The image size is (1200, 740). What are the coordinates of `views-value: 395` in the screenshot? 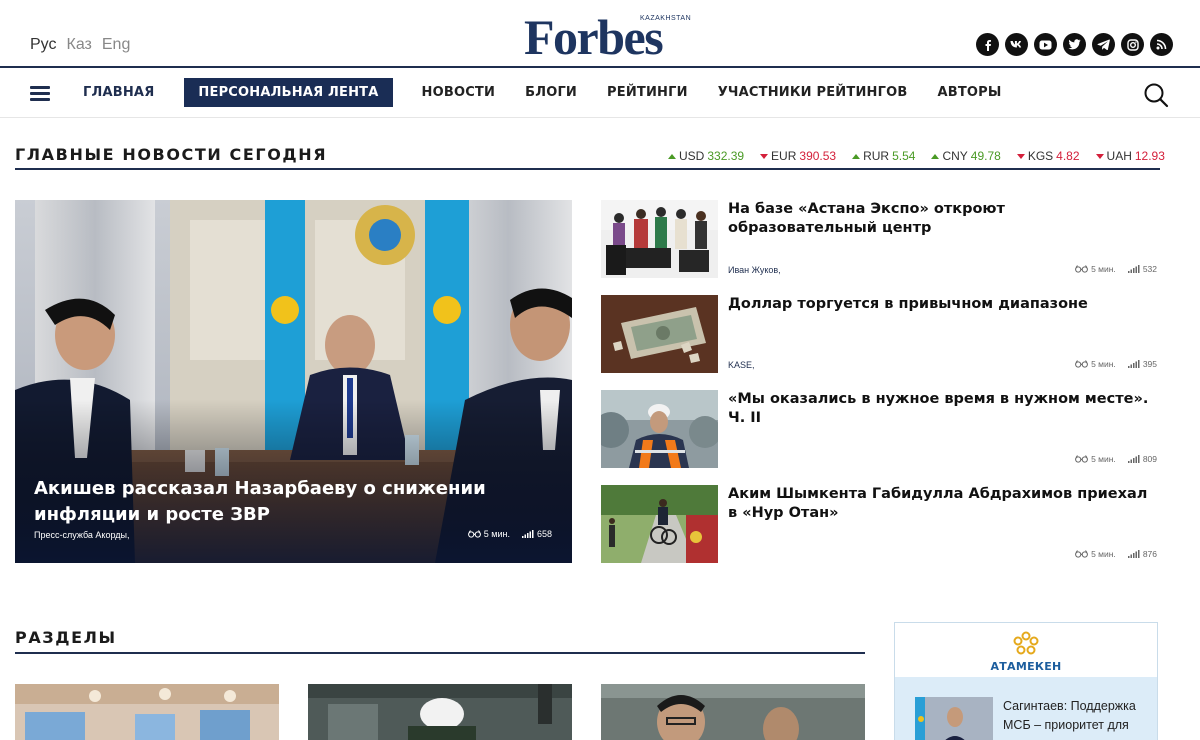 It's located at (1149, 364).